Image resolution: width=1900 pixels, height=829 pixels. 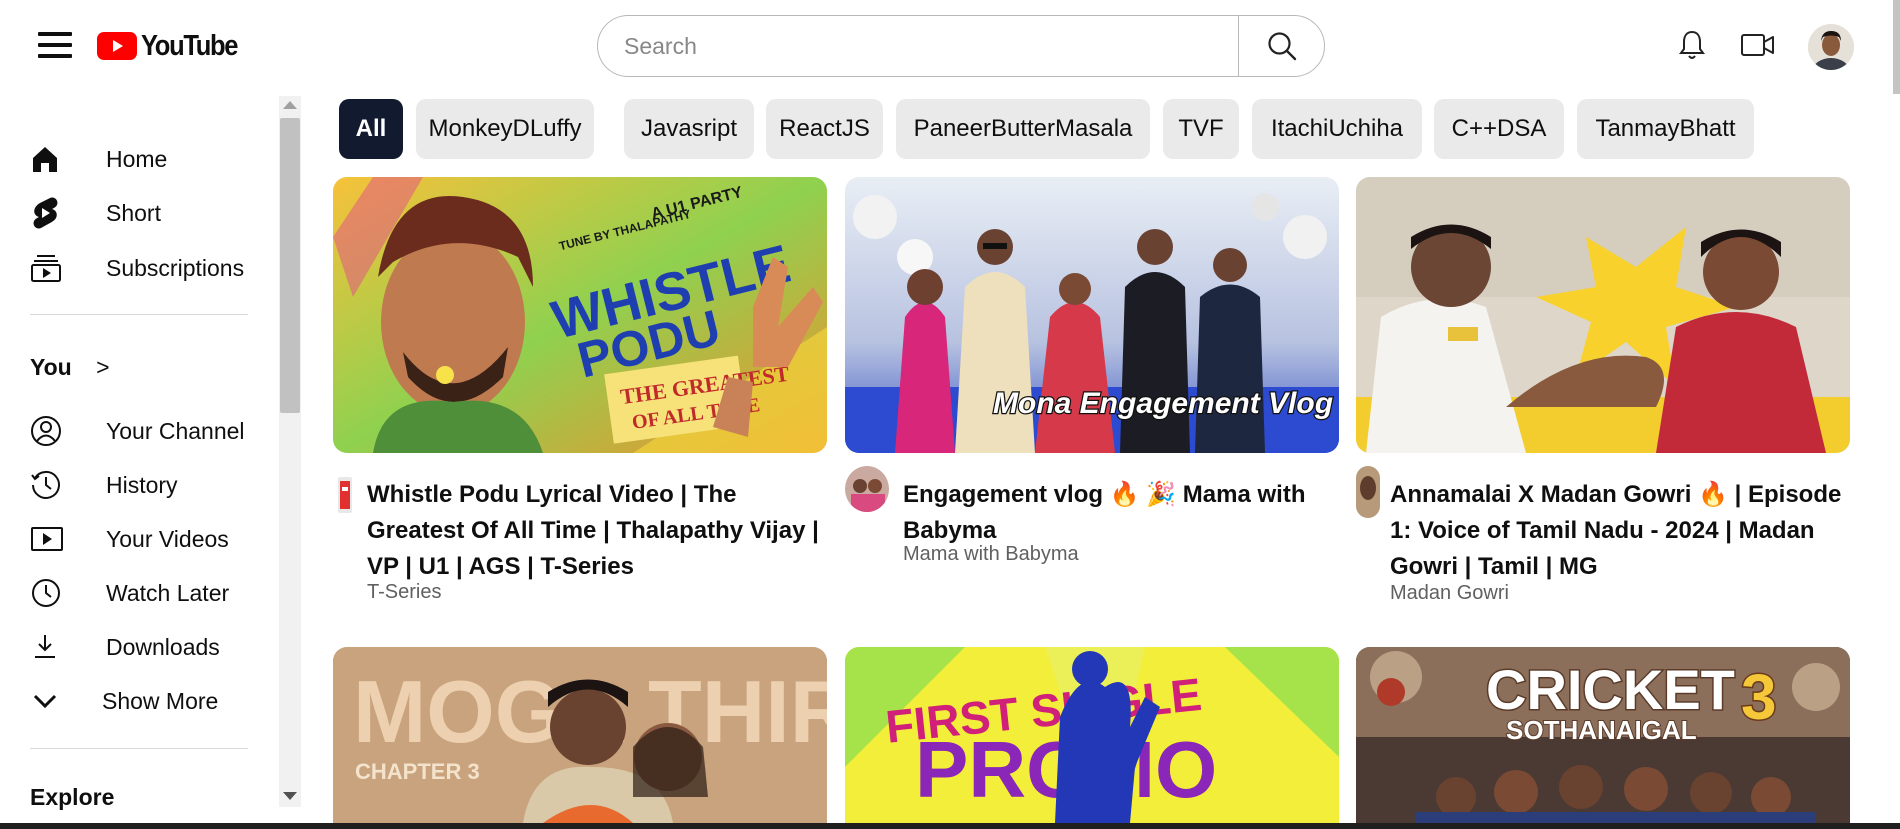 I want to click on chip-cppdsa: C++DSA, so click(x=1499, y=129).